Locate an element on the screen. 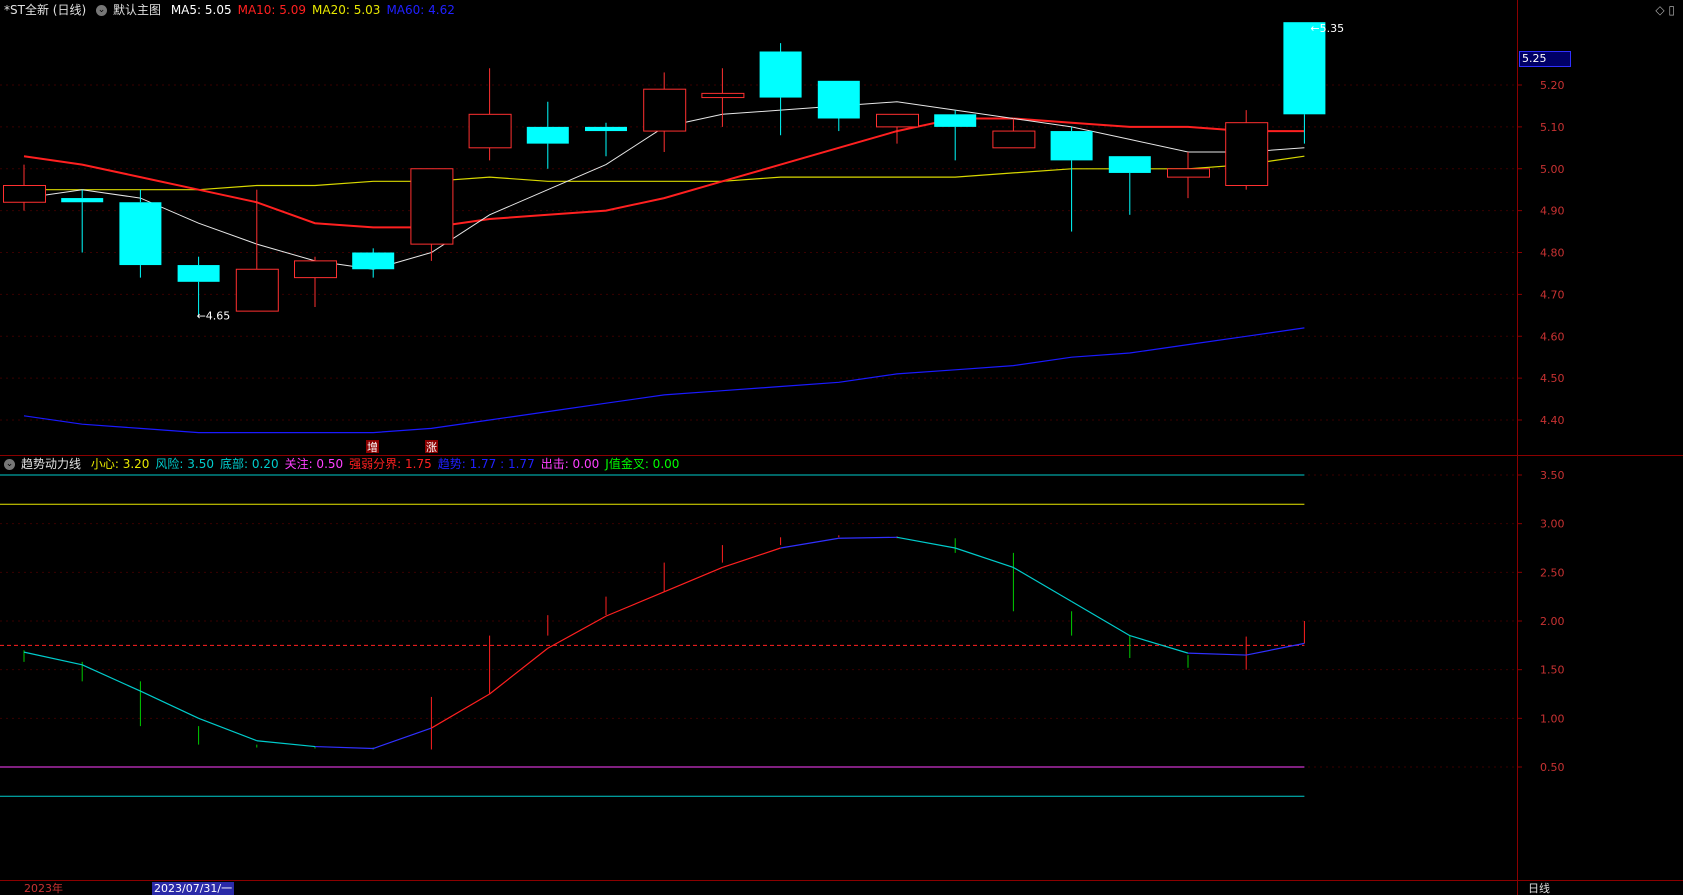 Image resolution: width=1683 pixels, height=895 pixels. period-label: 日线 is located at coordinates (1539, 888).